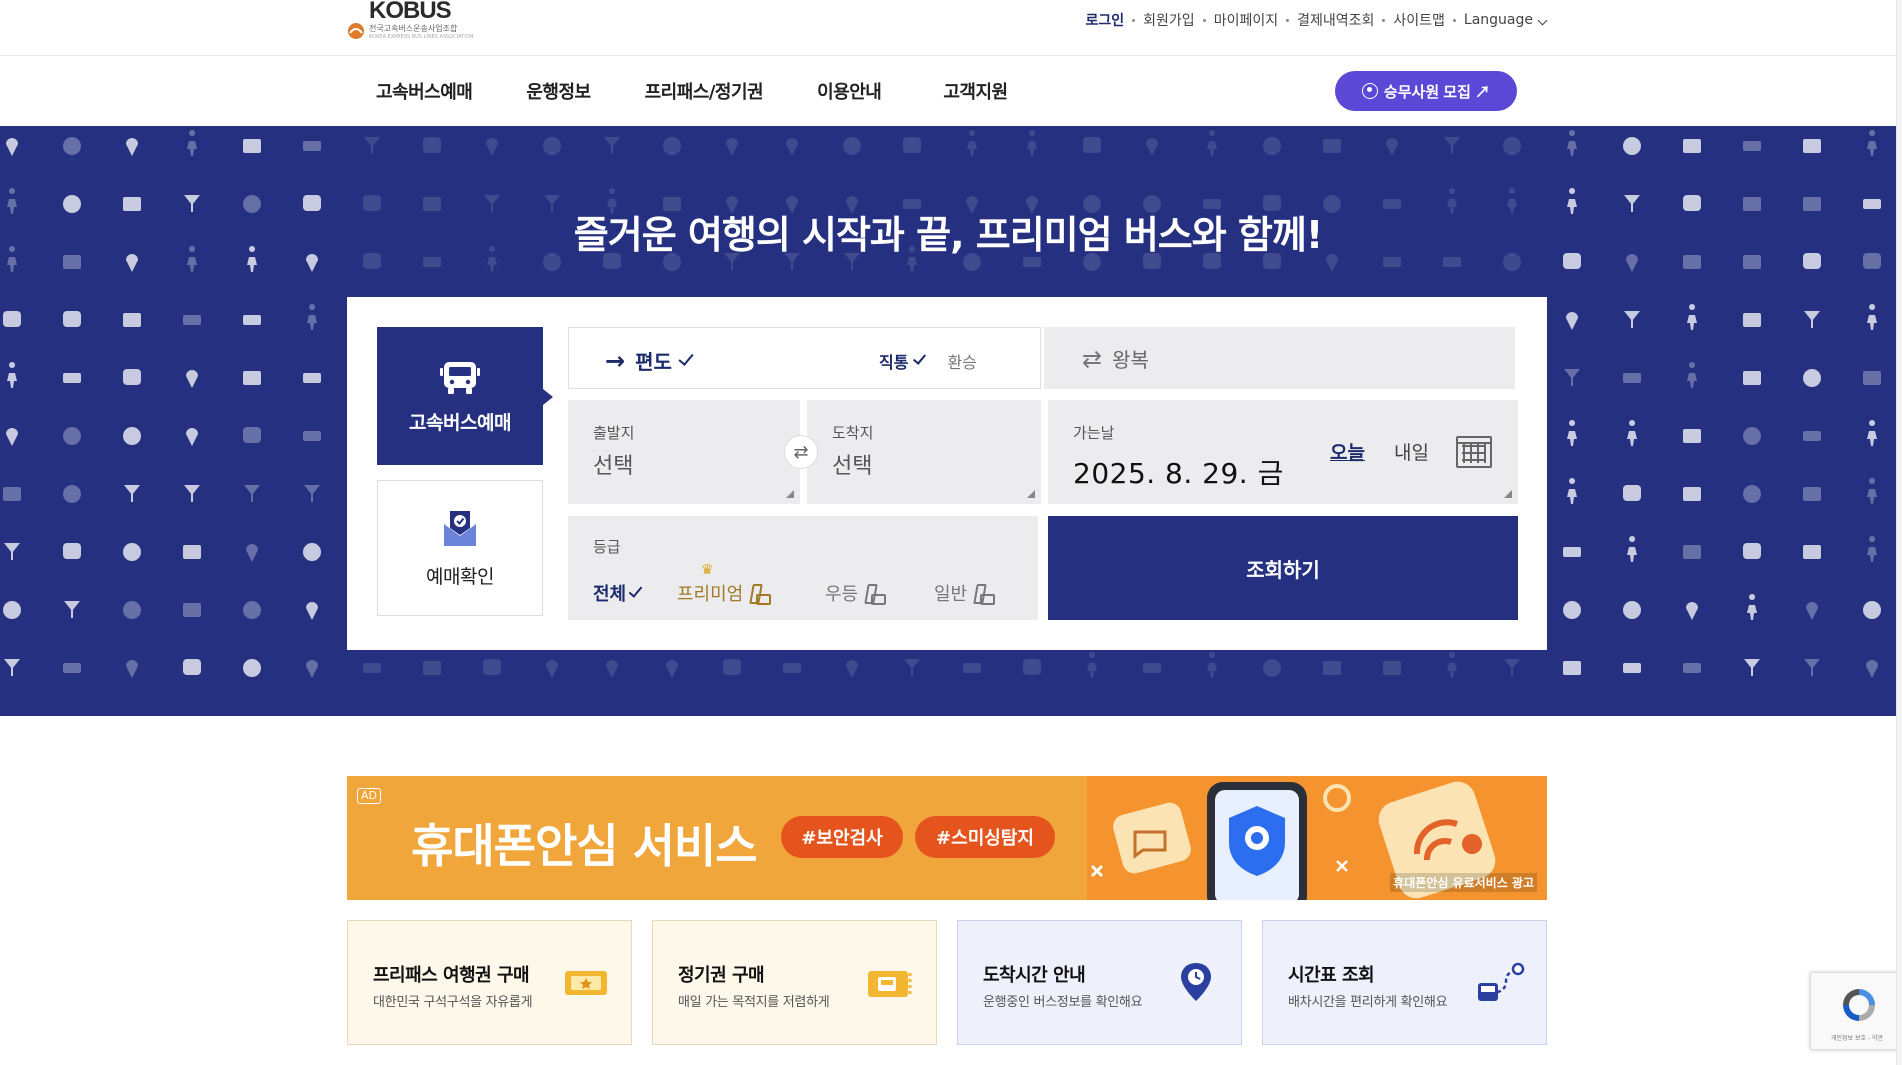 This screenshot has height=1065, width=1902. What do you see at coordinates (1411, 451) in the screenshot?
I see `tomorrow-button: 내일` at bounding box center [1411, 451].